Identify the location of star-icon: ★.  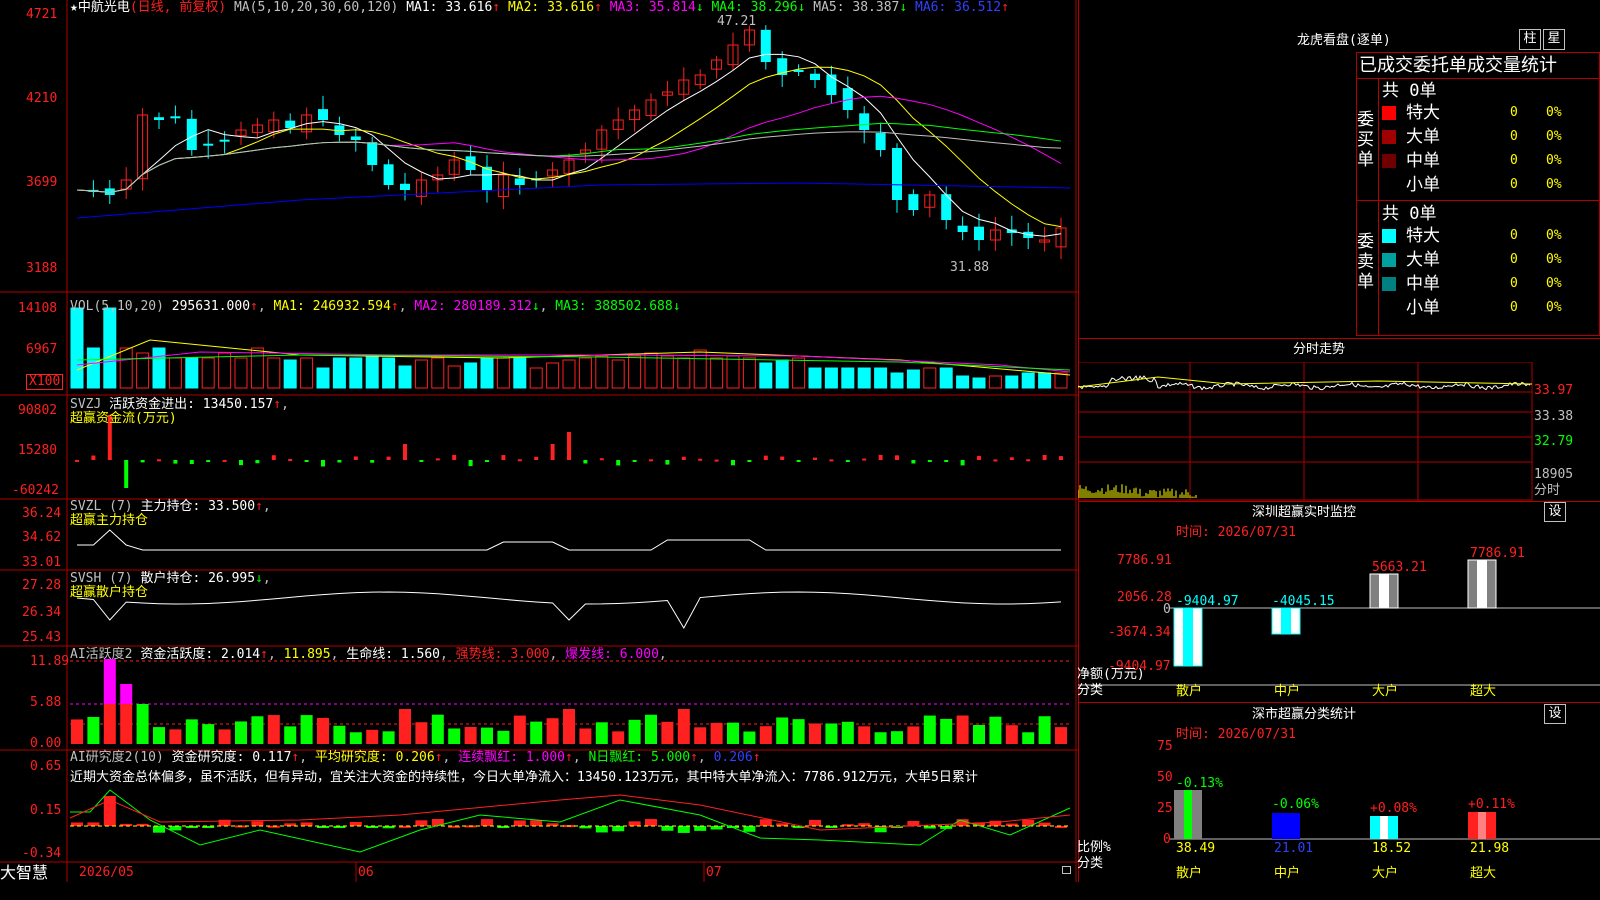
(74, 7).